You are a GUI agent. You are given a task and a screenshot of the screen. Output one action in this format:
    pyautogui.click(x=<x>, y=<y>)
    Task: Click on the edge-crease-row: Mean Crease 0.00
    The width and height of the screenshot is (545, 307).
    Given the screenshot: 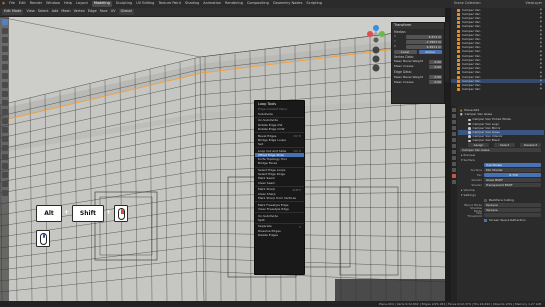 What is the action you would take?
    pyautogui.click(x=418, y=82)
    